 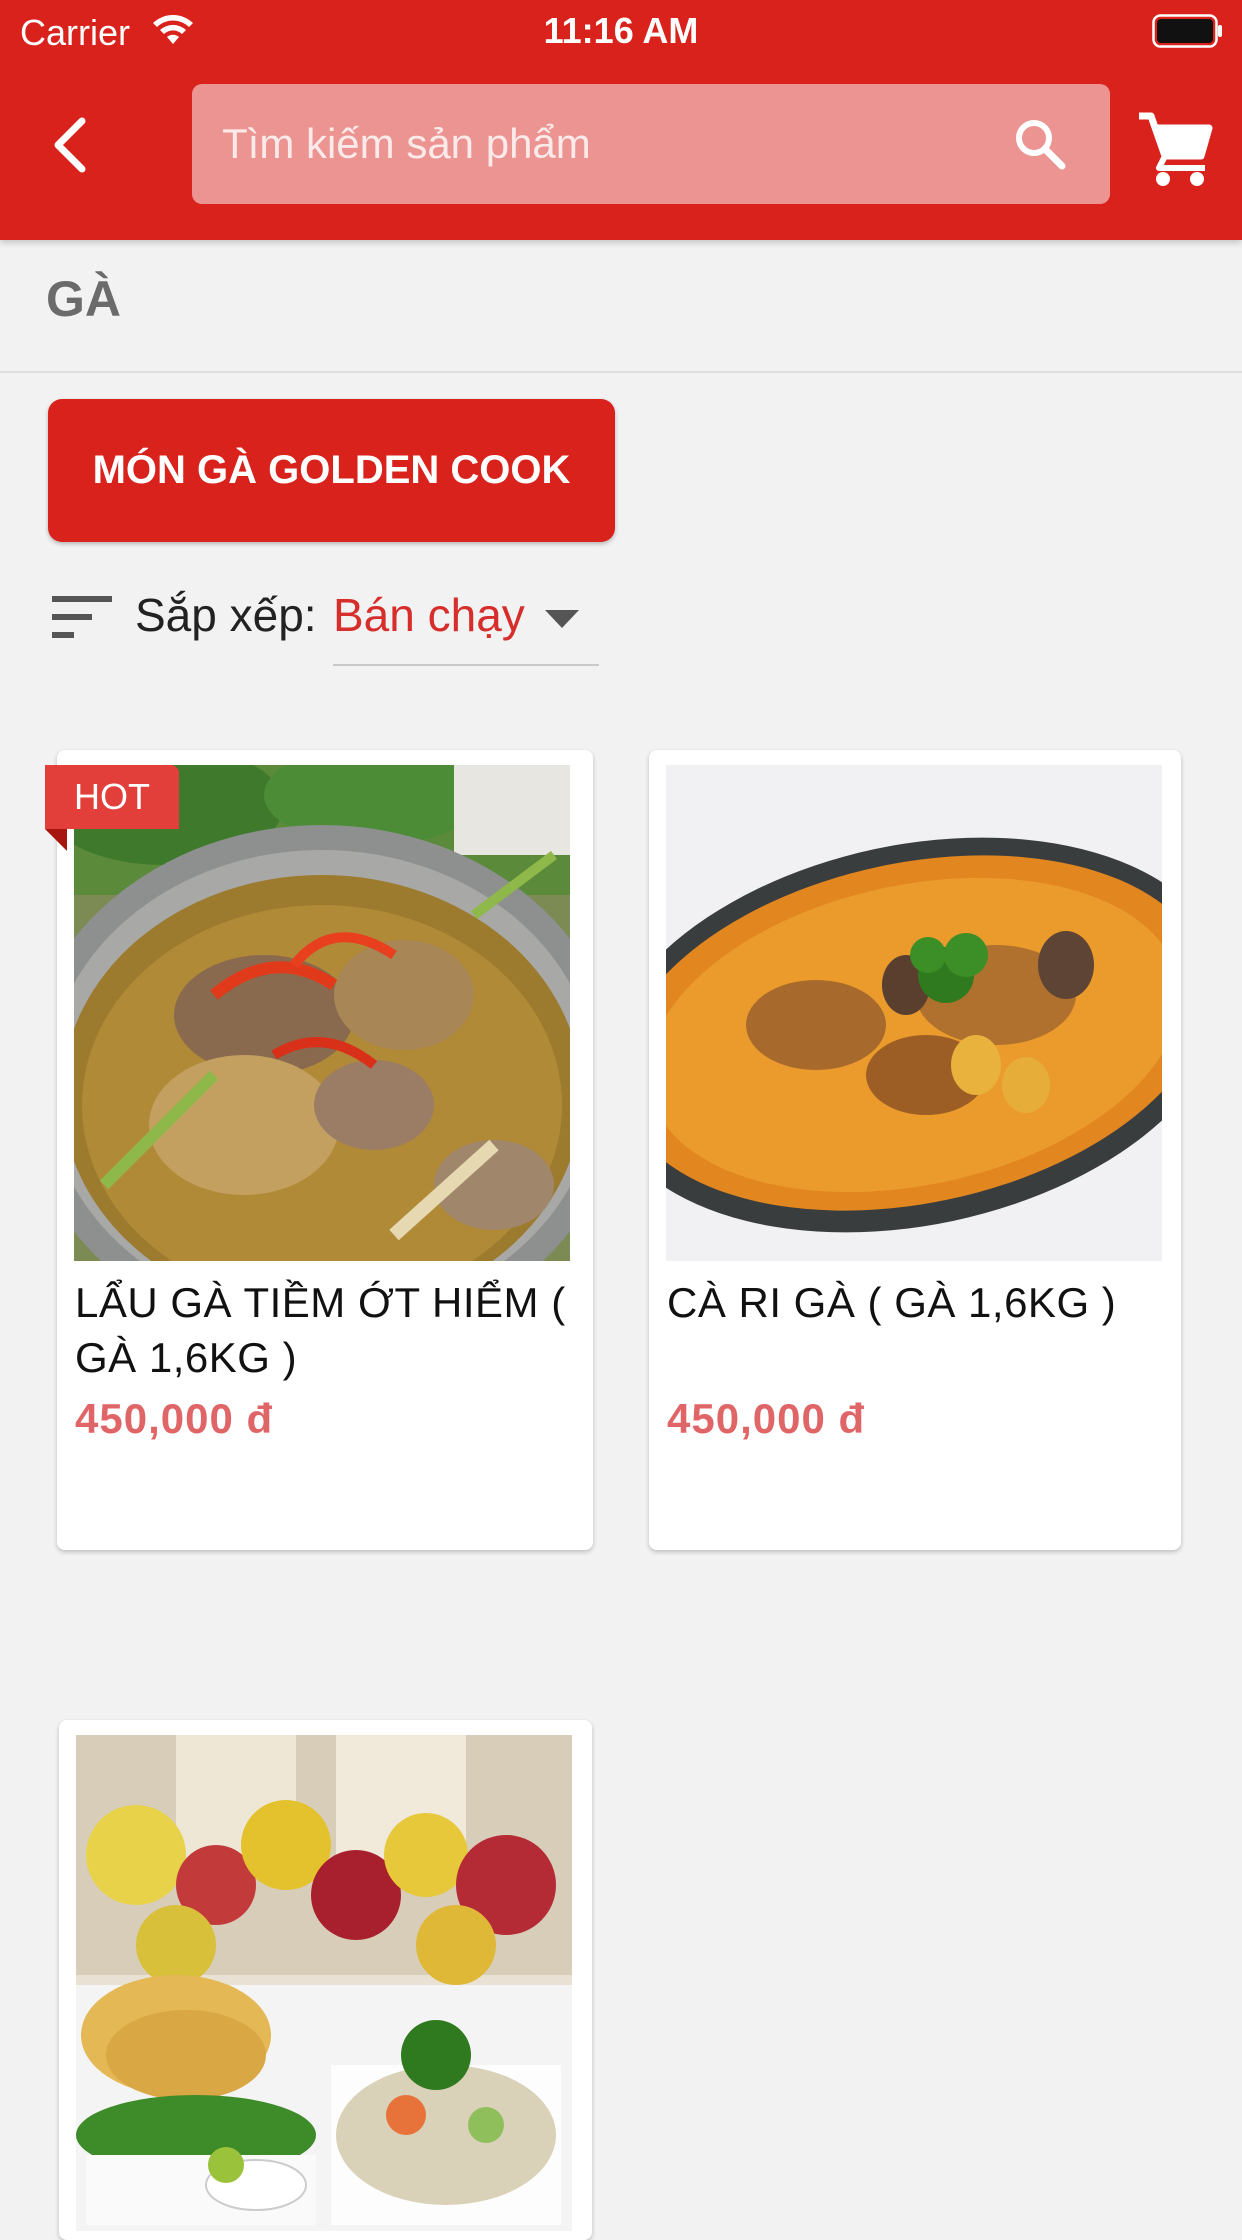 What do you see at coordinates (322, 1013) in the screenshot?
I see `product-image-chicken-hotpot` at bounding box center [322, 1013].